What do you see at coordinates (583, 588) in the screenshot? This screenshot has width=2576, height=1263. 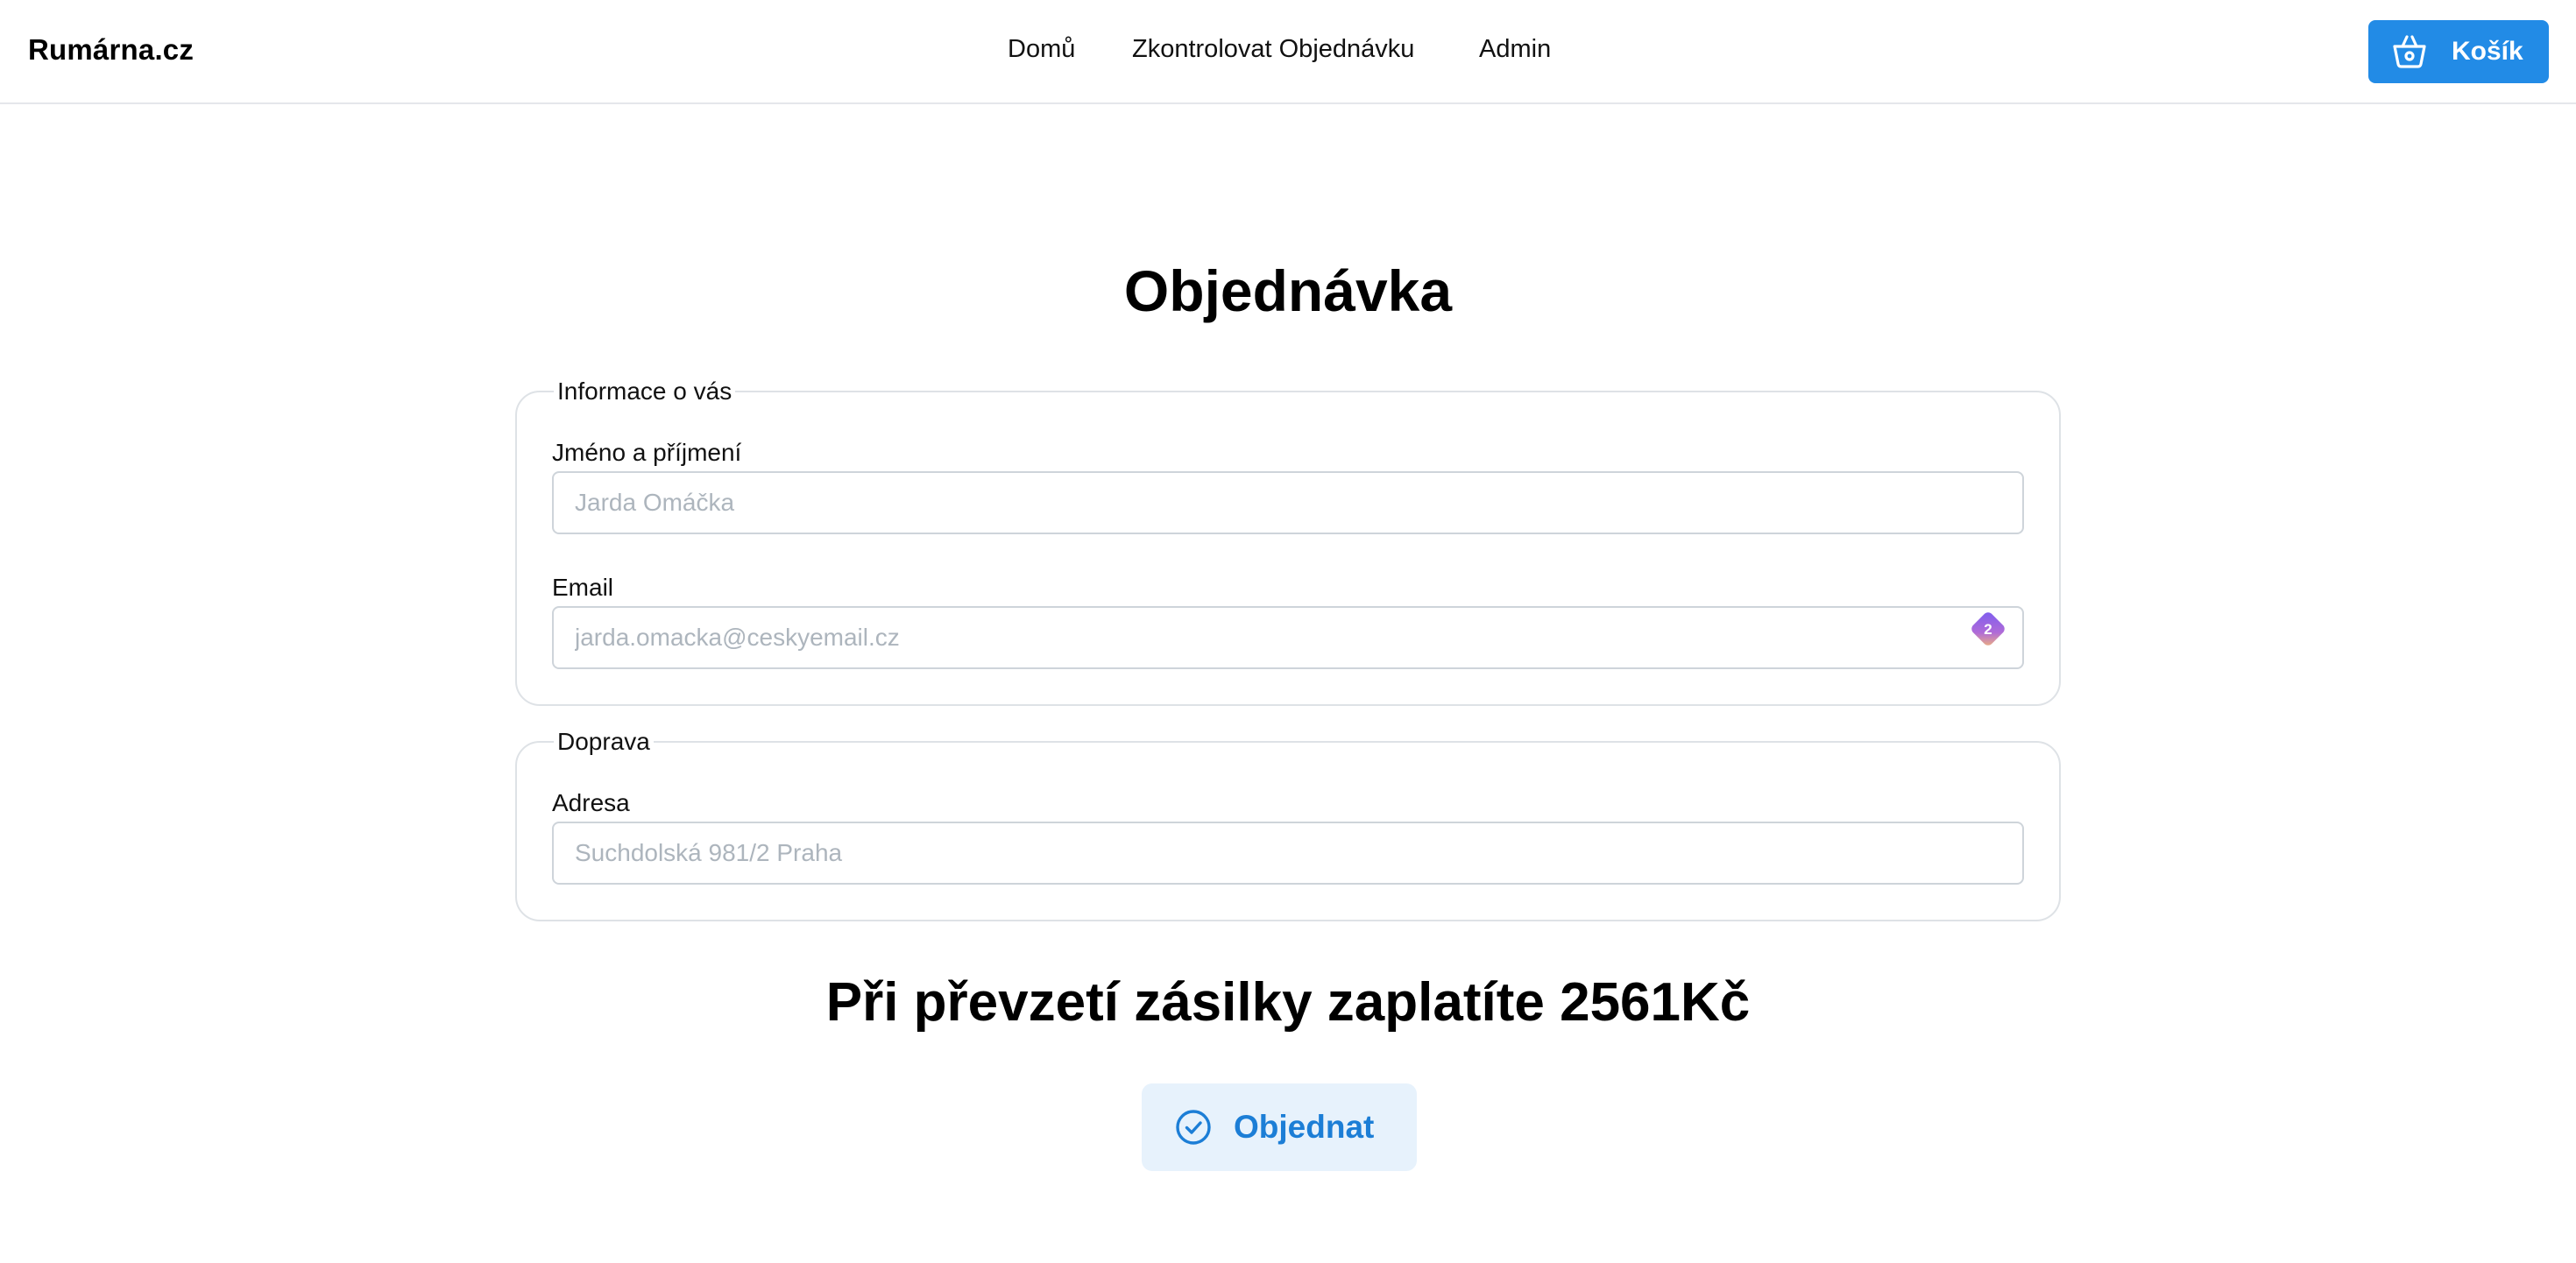 I see `email-label: Email` at bounding box center [583, 588].